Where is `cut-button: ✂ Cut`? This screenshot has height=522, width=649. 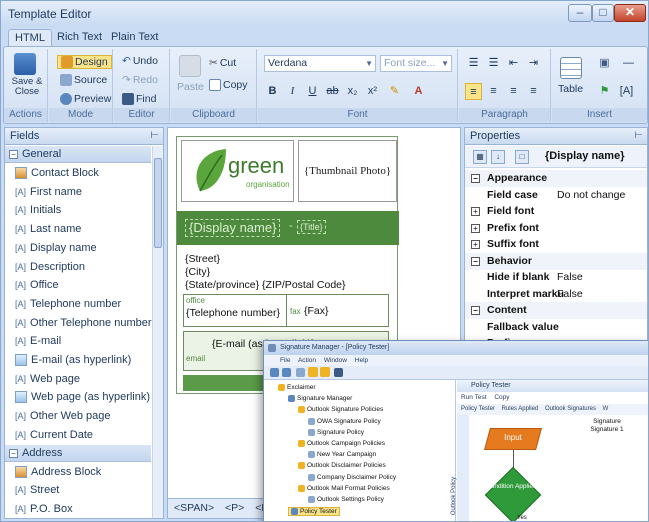
cut-button: ✂ Cut is located at coordinates (222, 63).